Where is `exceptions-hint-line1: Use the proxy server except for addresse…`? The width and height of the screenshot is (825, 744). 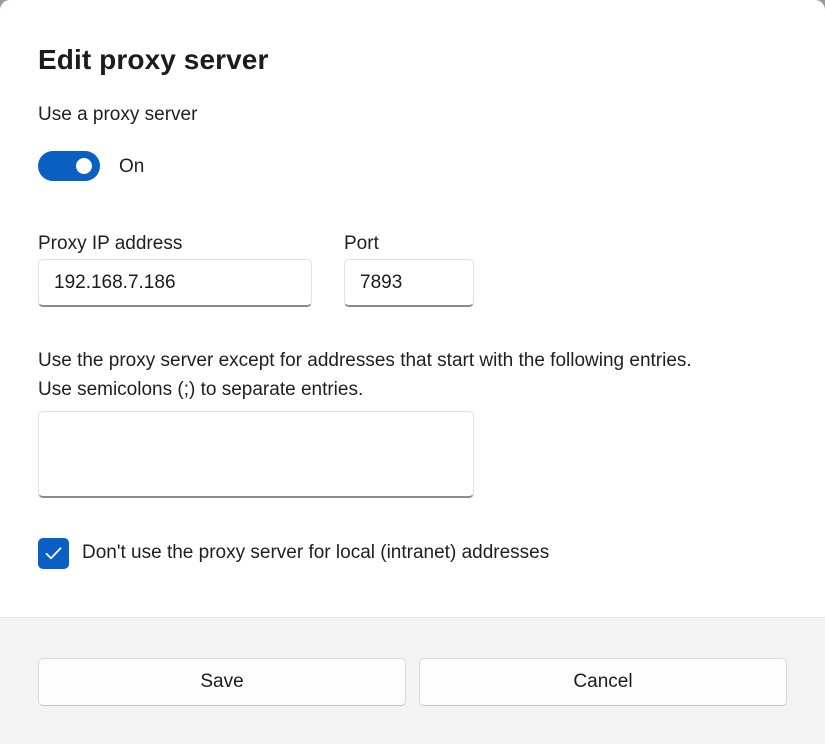 exceptions-hint-line1: Use the proxy server except for addresse… is located at coordinates (365, 360).